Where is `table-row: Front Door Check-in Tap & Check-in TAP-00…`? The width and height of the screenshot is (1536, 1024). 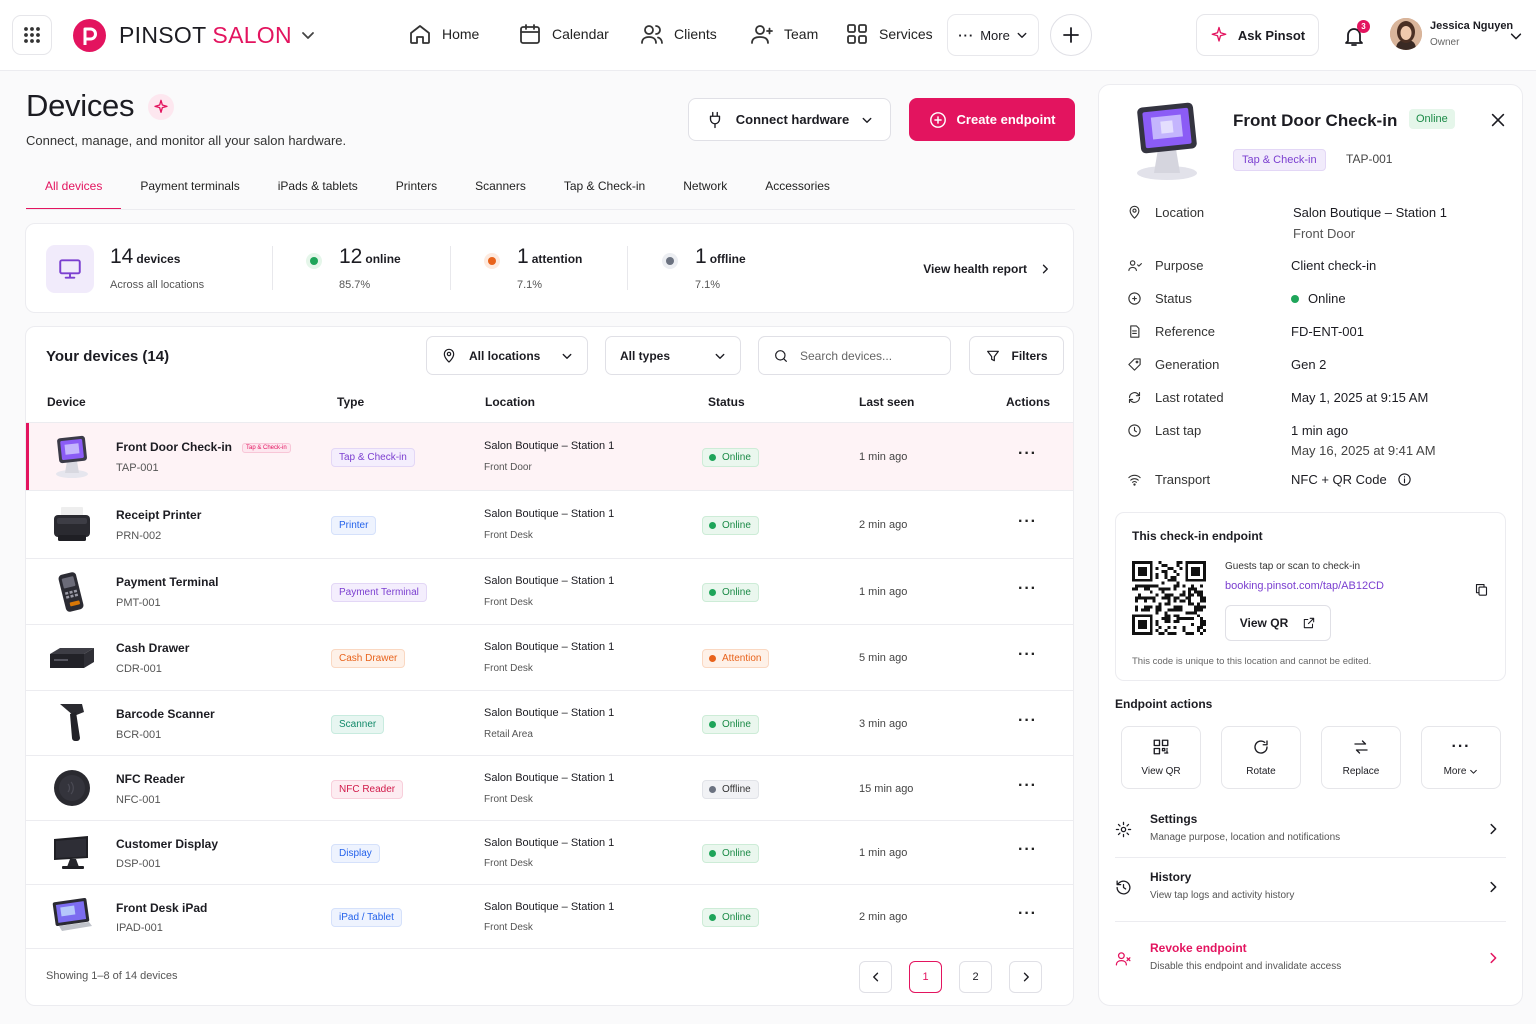 table-row: Front Door Check-in Tap & Check-in TAP-00… is located at coordinates (549, 457).